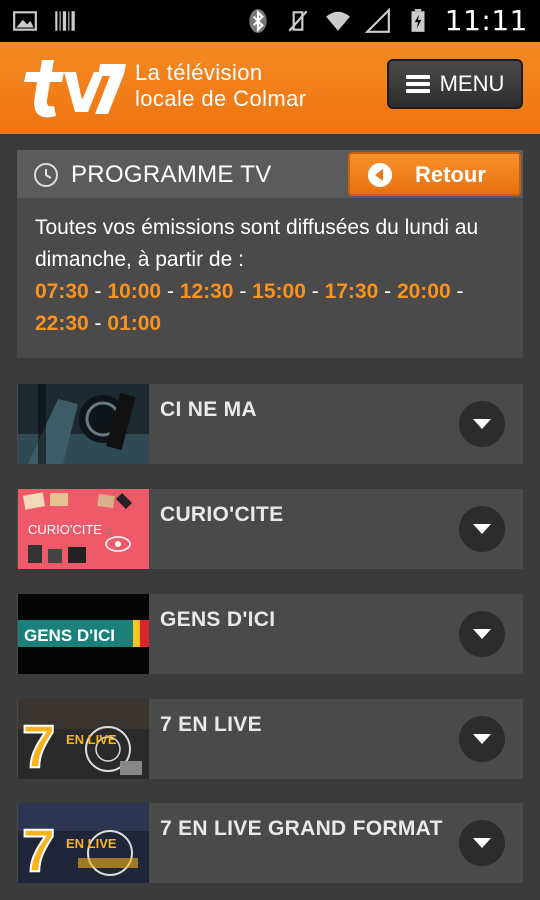 The width and height of the screenshot is (540, 900). I want to click on show-thumbnail-curiocite: CURIO'CITE, so click(83, 529).